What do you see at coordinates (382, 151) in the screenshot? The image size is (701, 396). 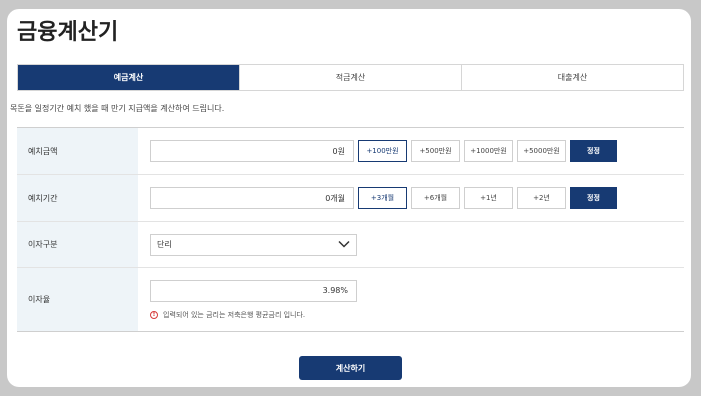 I see `add-100-button: +100만원` at bounding box center [382, 151].